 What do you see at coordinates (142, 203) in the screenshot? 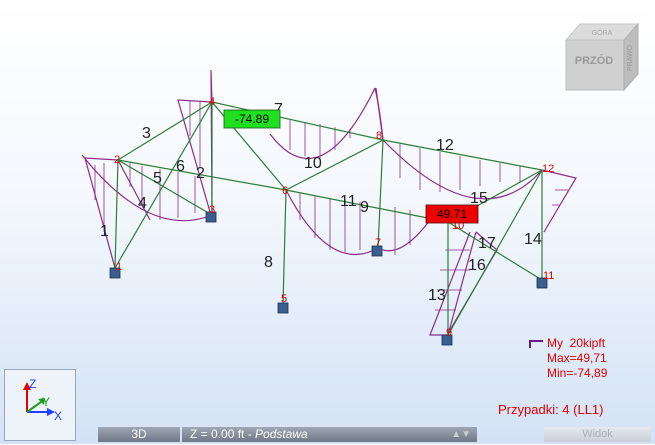
I see `member-label: 4` at bounding box center [142, 203].